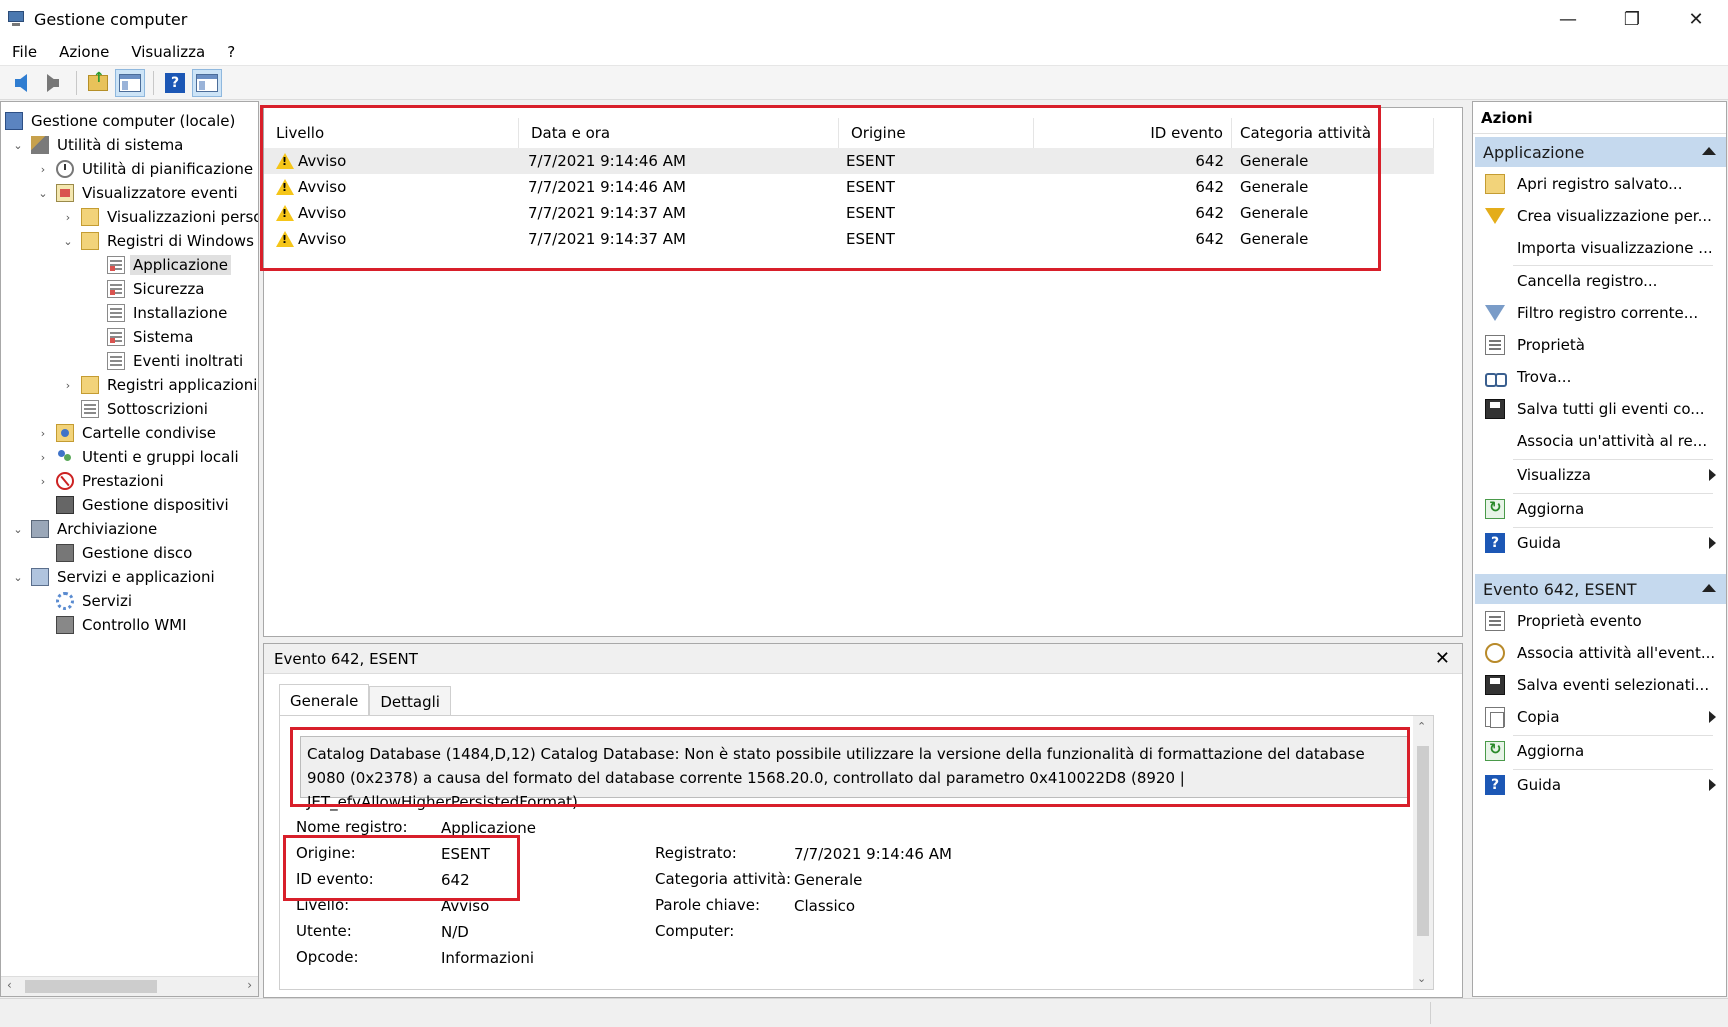 The height and width of the screenshot is (1027, 1728). I want to click on users-icon, so click(65, 457).